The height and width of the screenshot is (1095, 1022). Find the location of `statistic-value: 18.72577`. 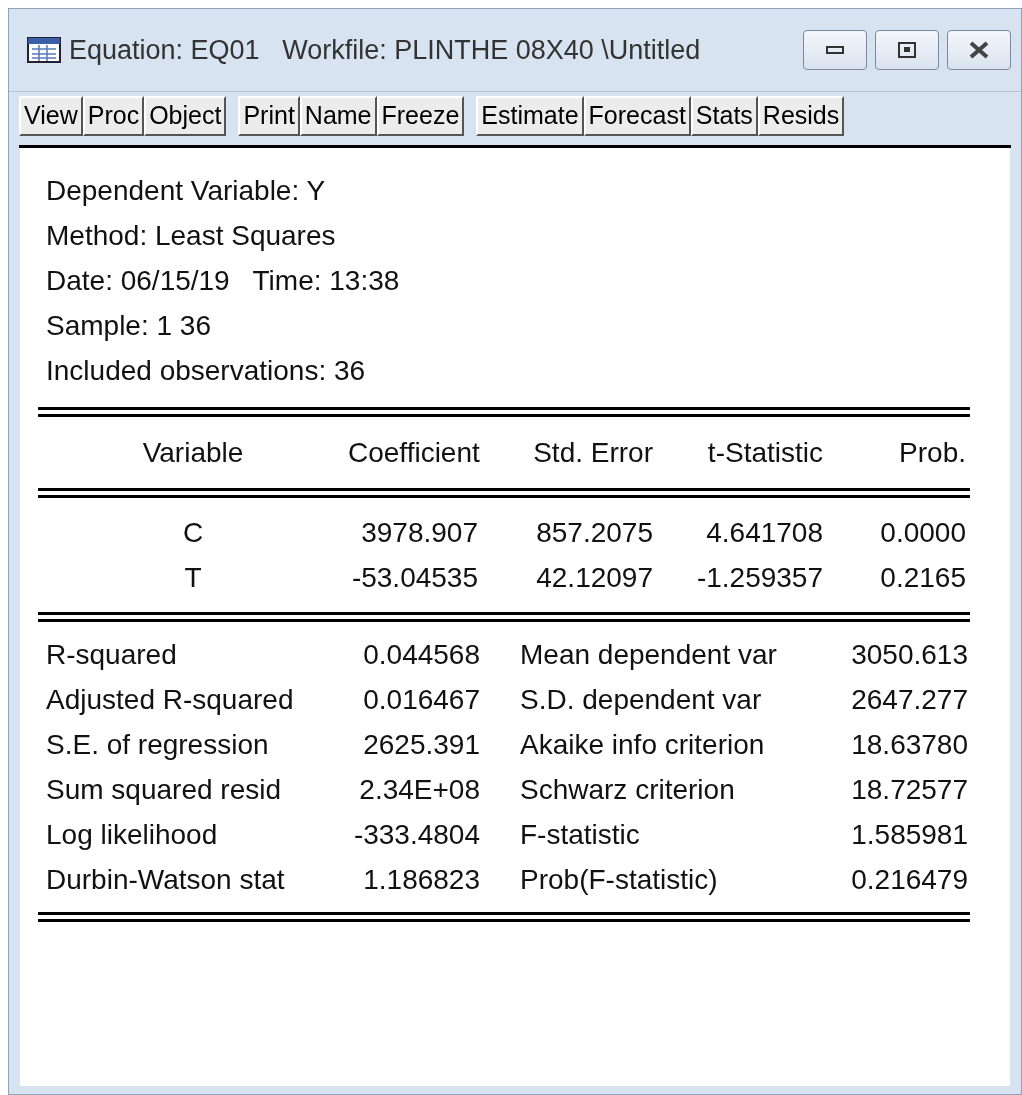

statistic-value: 18.72577 is located at coordinates (909, 790).